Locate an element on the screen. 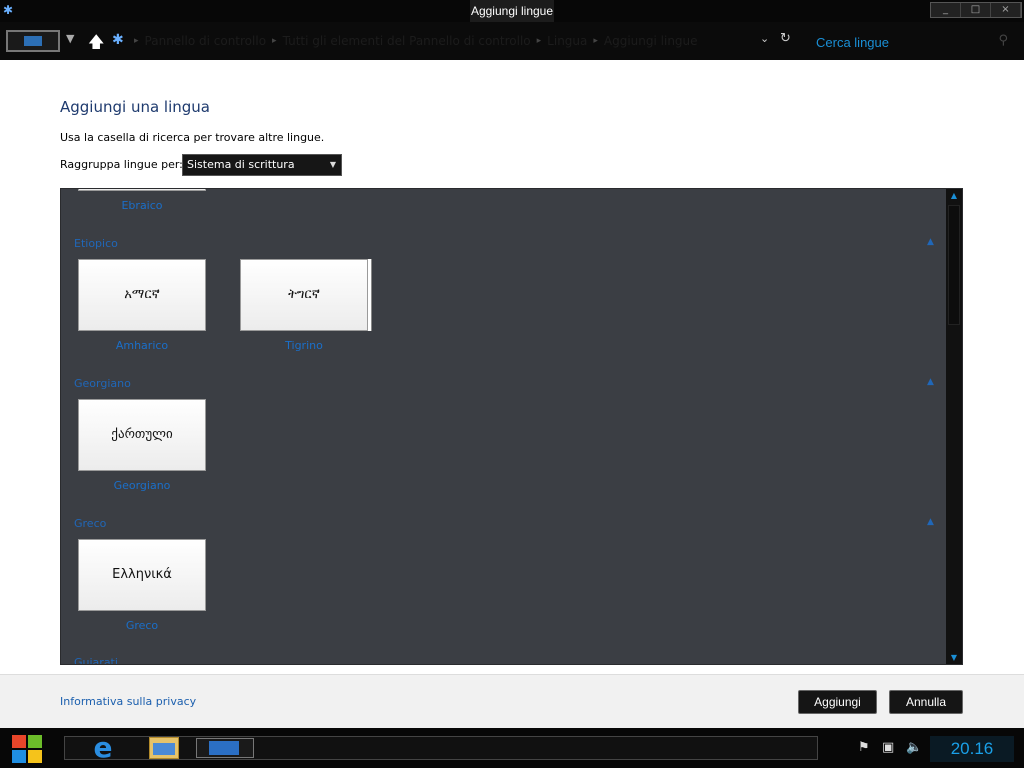 This screenshot has height=768, width=1024. group-header: Georgiano is located at coordinates (102, 383).